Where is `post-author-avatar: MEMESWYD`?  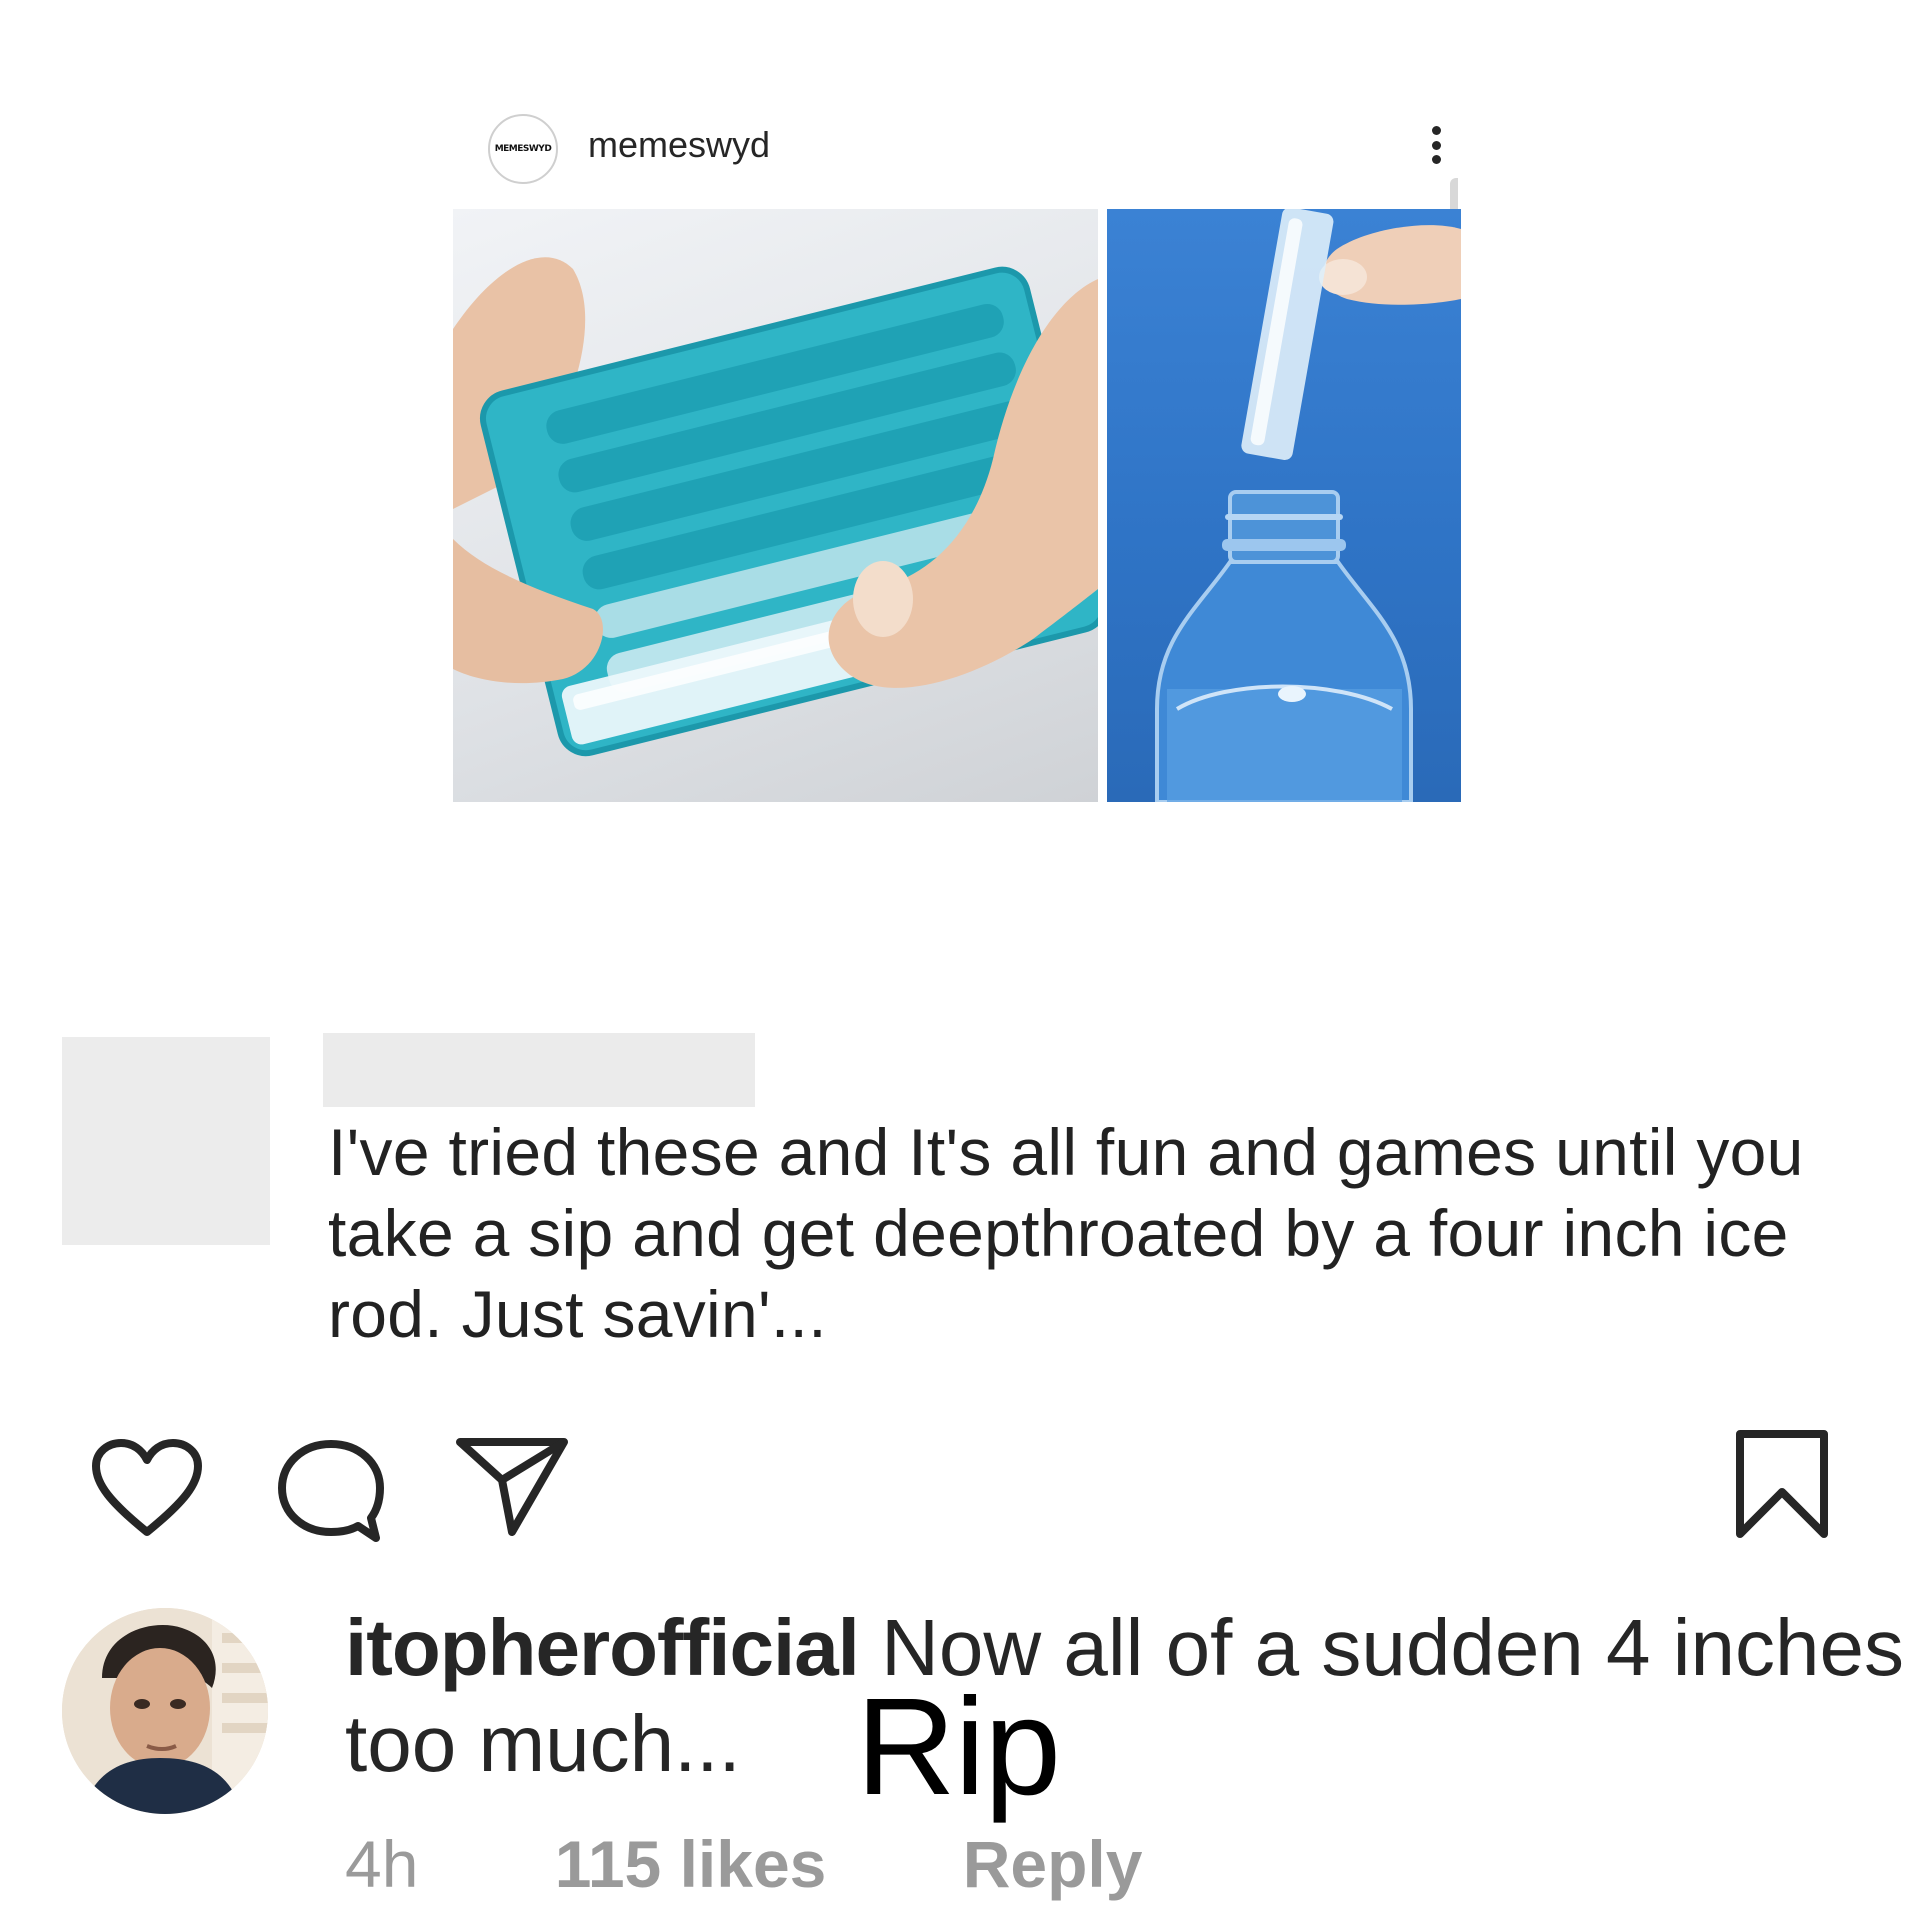 post-author-avatar: MEMESWYD is located at coordinates (523, 149).